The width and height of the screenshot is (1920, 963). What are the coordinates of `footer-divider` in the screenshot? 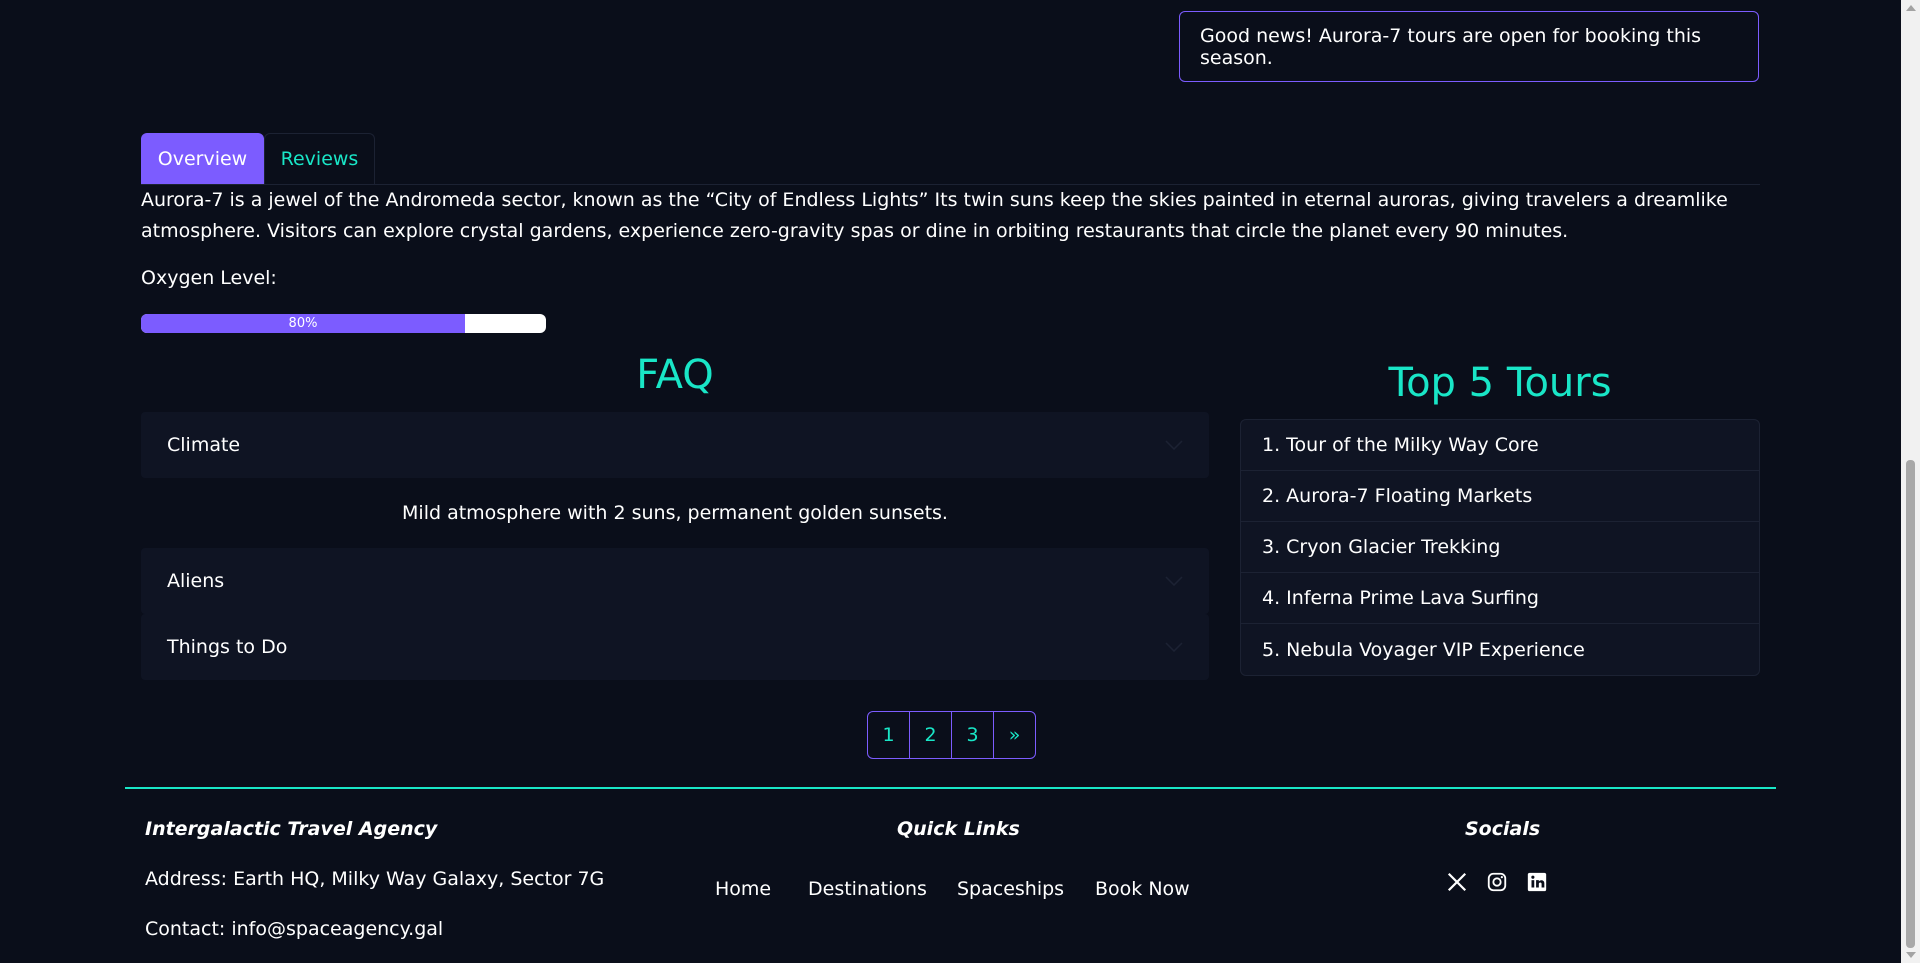 It's located at (950, 788).